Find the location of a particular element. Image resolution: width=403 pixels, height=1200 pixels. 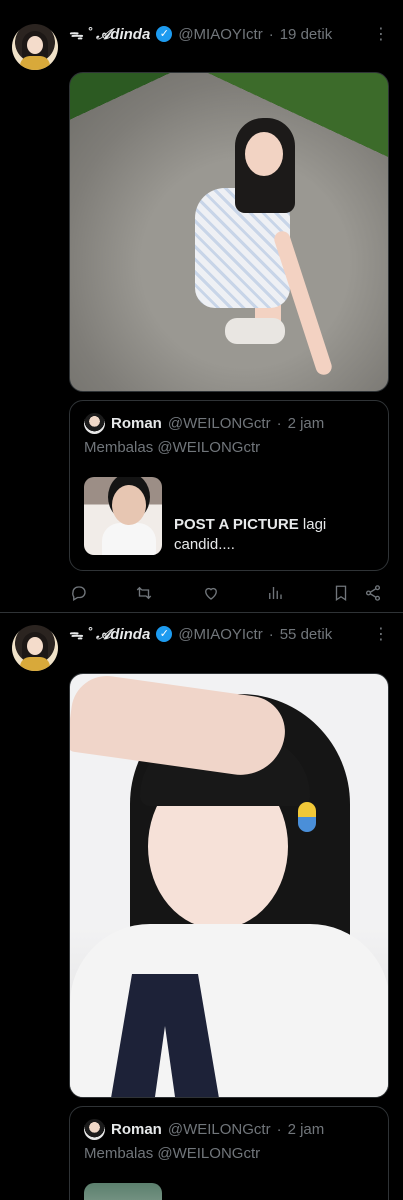

quoted-text-bold: POST A PICTURE is located at coordinates (236, 524).